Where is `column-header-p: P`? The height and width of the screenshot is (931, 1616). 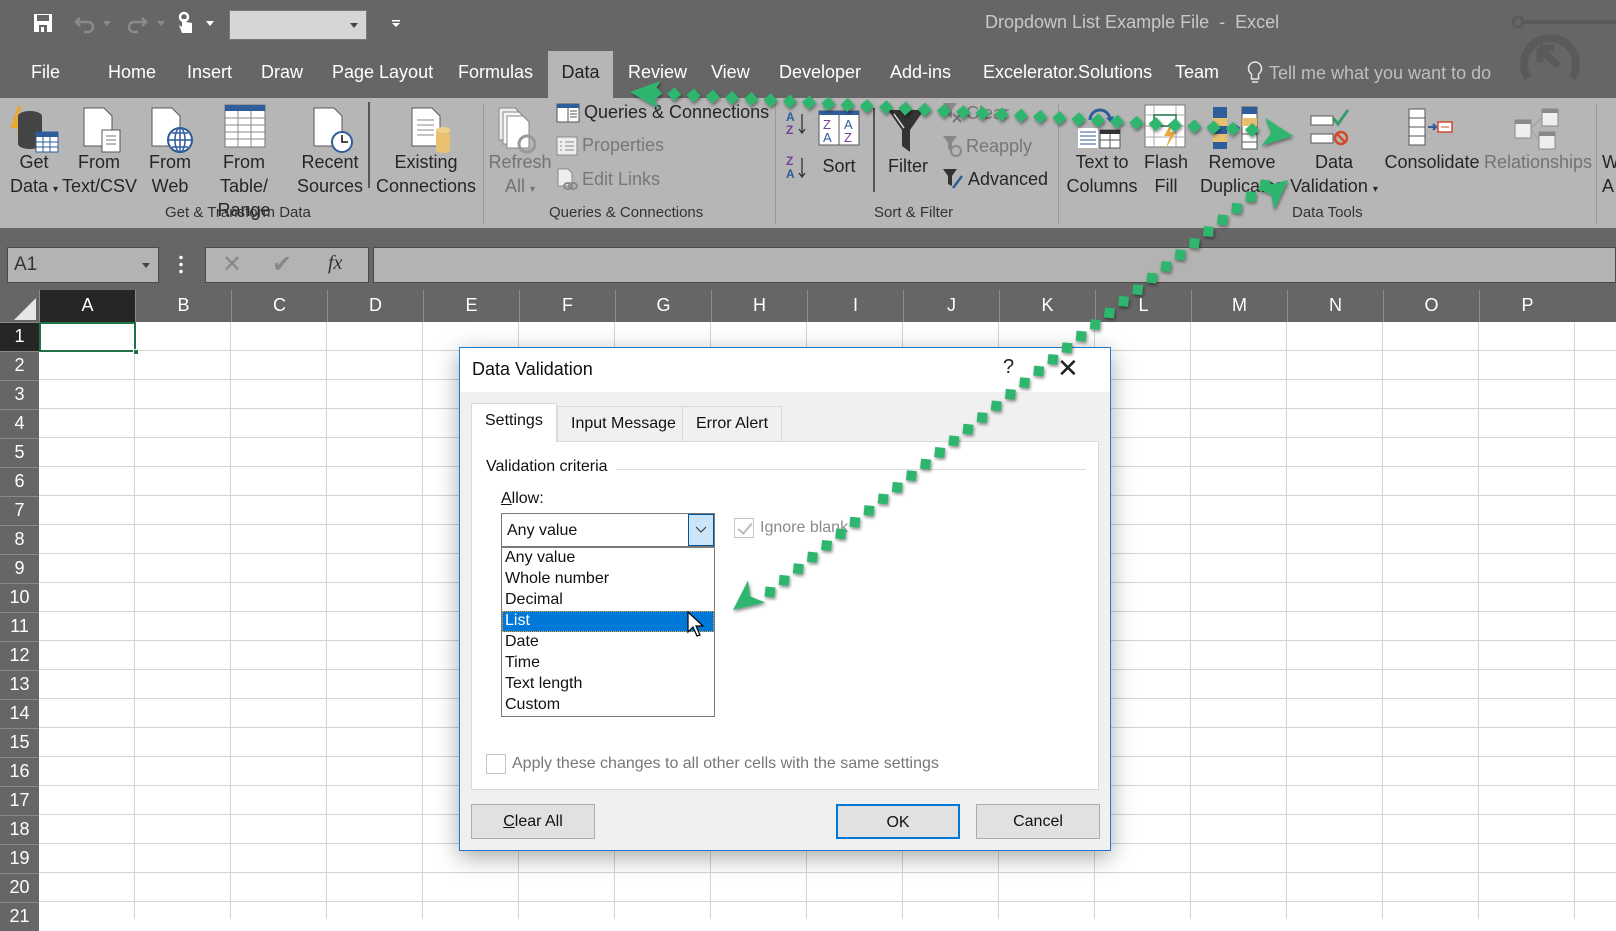 column-header-p: P is located at coordinates (1527, 306).